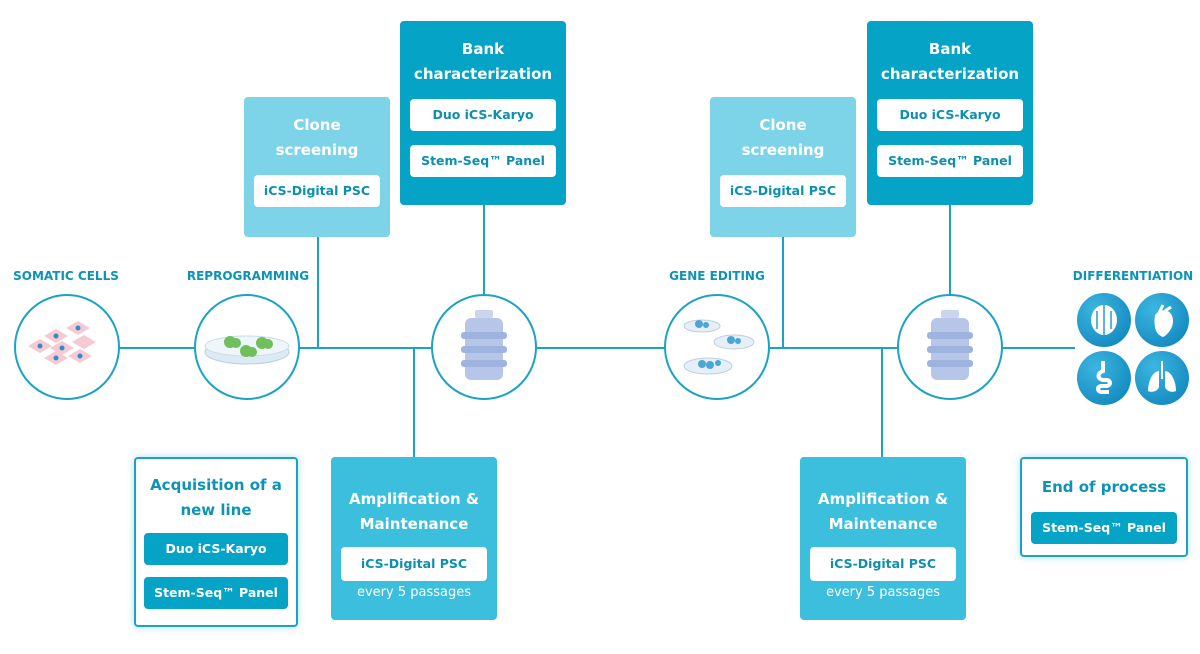  What do you see at coordinates (247, 347) in the screenshot?
I see `petri-dish-colonies-icon` at bounding box center [247, 347].